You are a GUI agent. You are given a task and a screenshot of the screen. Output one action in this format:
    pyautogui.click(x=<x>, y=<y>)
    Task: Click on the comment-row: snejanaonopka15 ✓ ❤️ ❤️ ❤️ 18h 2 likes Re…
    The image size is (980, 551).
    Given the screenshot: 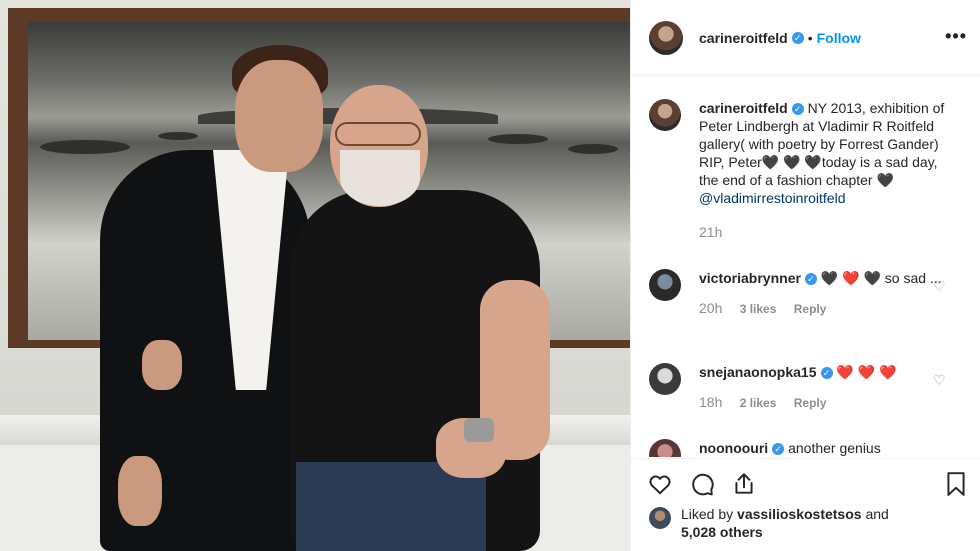 What is the action you would take?
    pyautogui.click(x=809, y=387)
    